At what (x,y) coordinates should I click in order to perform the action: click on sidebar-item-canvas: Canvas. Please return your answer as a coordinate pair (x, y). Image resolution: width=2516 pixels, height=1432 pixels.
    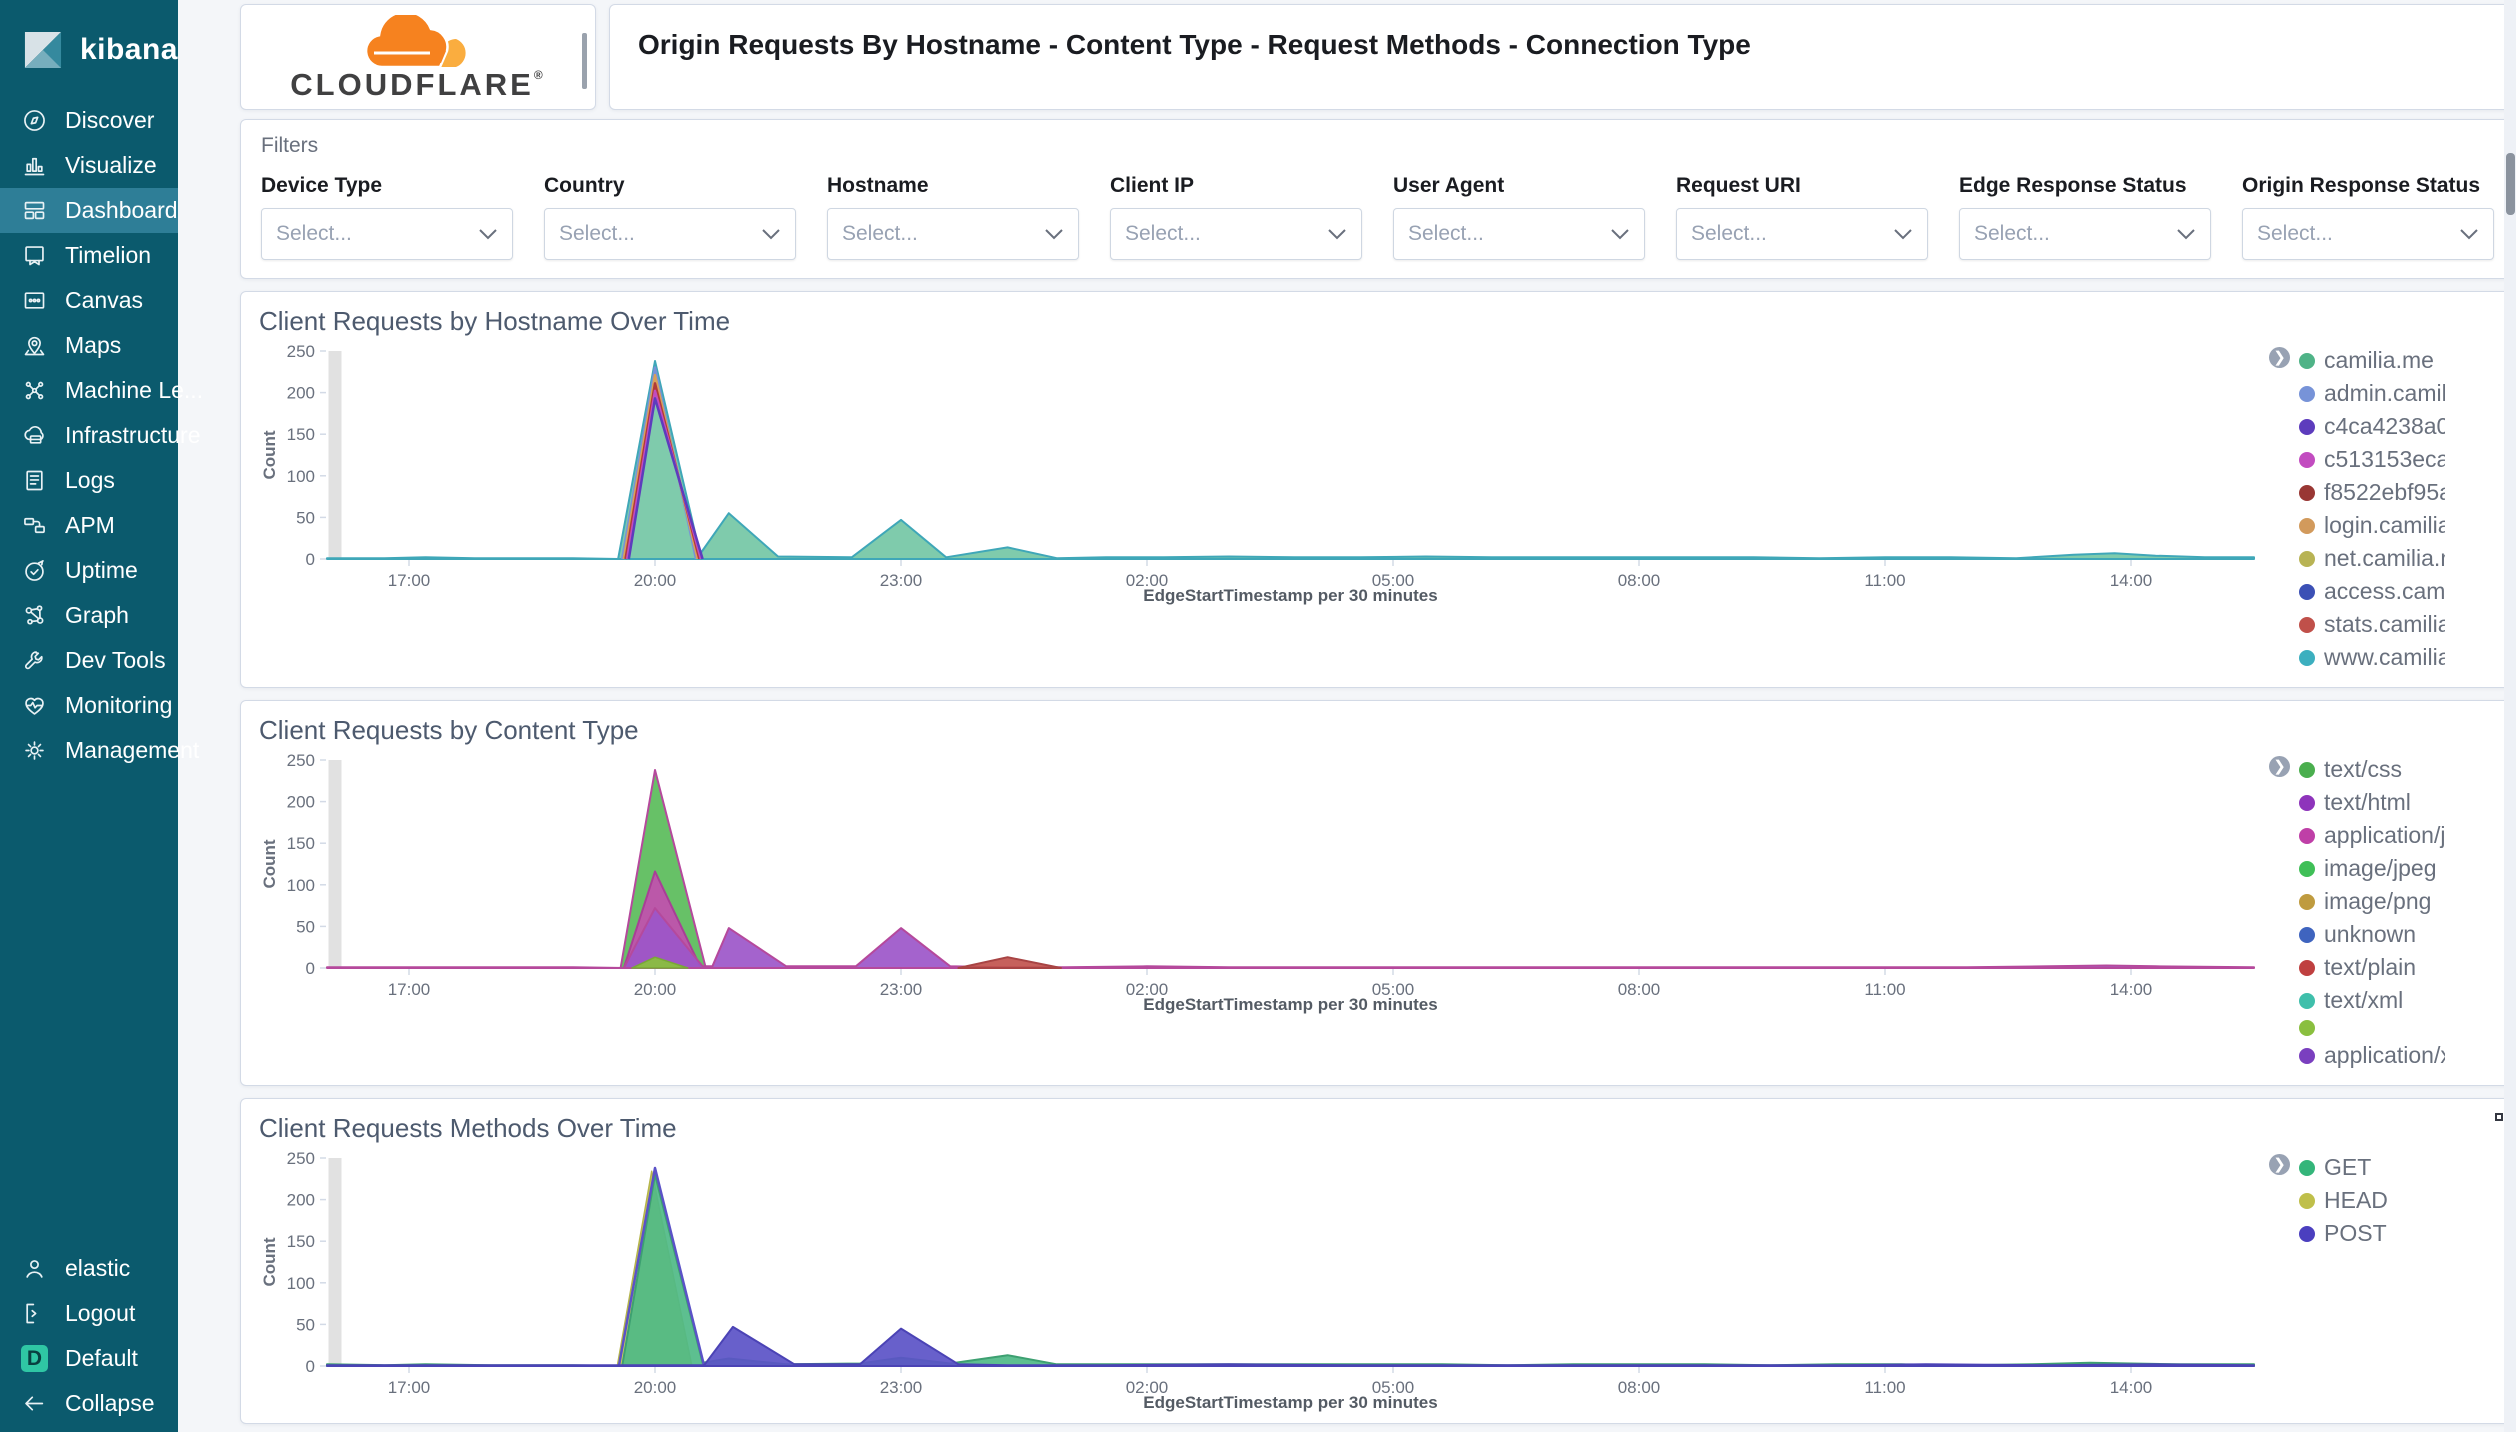
    Looking at the image, I should click on (89, 300).